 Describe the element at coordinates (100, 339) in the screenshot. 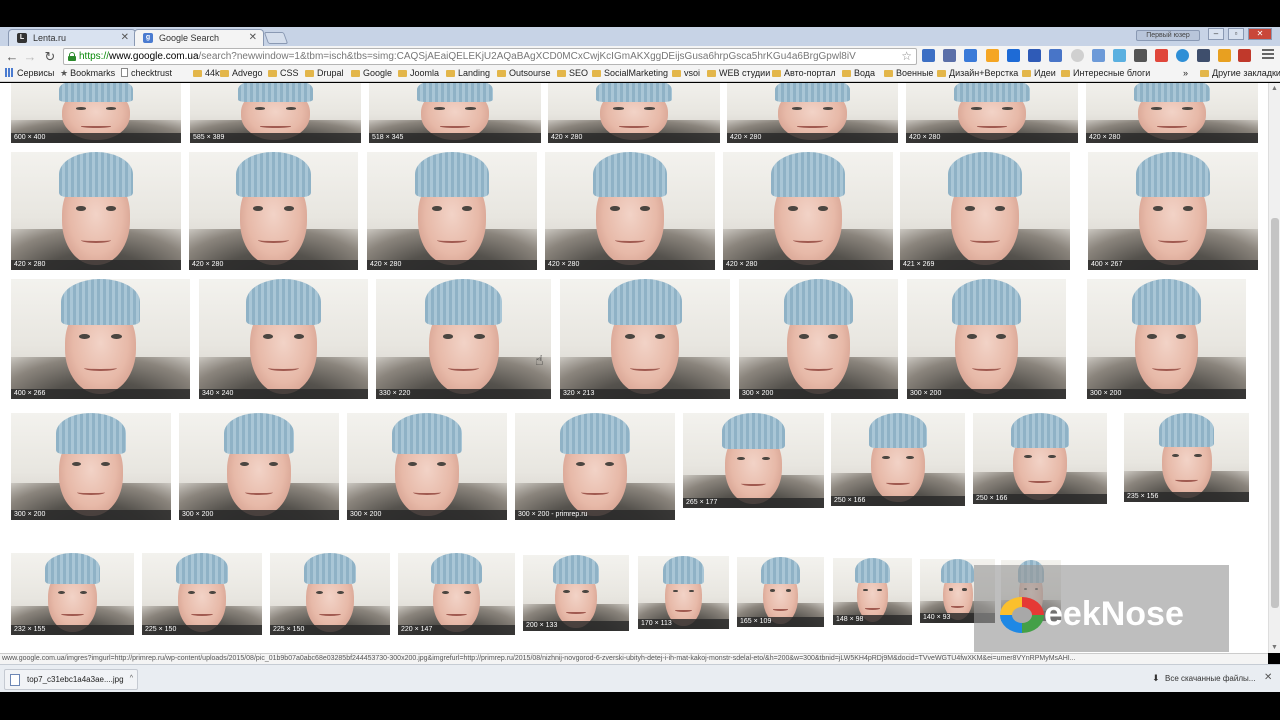

I see `image-result-thumbnail: 400 × 266` at that location.